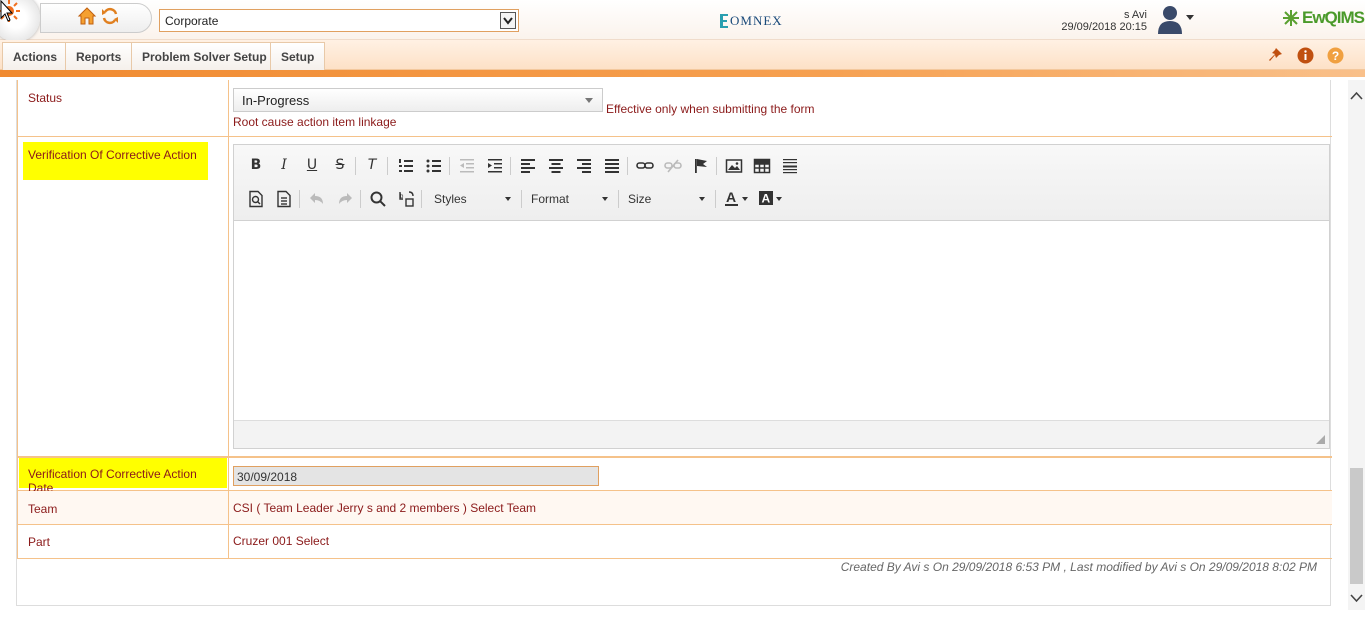 This screenshot has height=620, width=1365. Describe the element at coordinates (1305, 55) in the screenshot. I see `info-icon` at that location.